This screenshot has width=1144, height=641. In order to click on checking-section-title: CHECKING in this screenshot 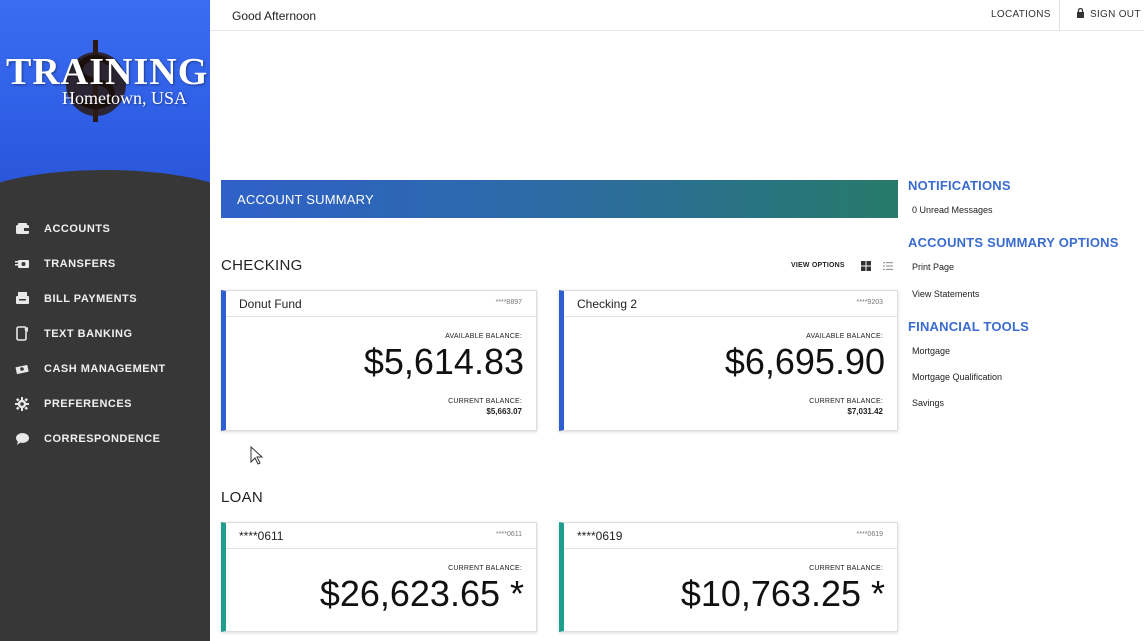, I will do `click(262, 265)`.